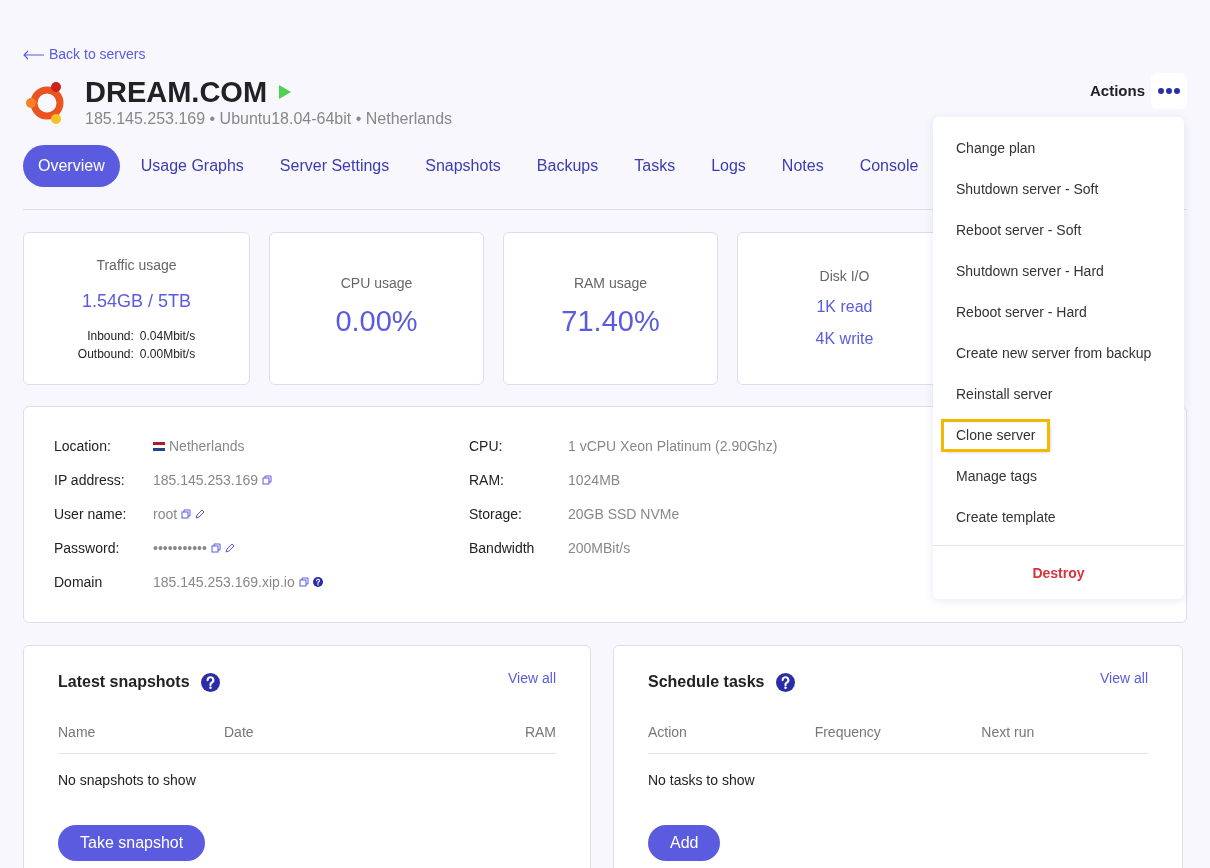  I want to click on stat-row-label: Outbound:, so click(105, 354).